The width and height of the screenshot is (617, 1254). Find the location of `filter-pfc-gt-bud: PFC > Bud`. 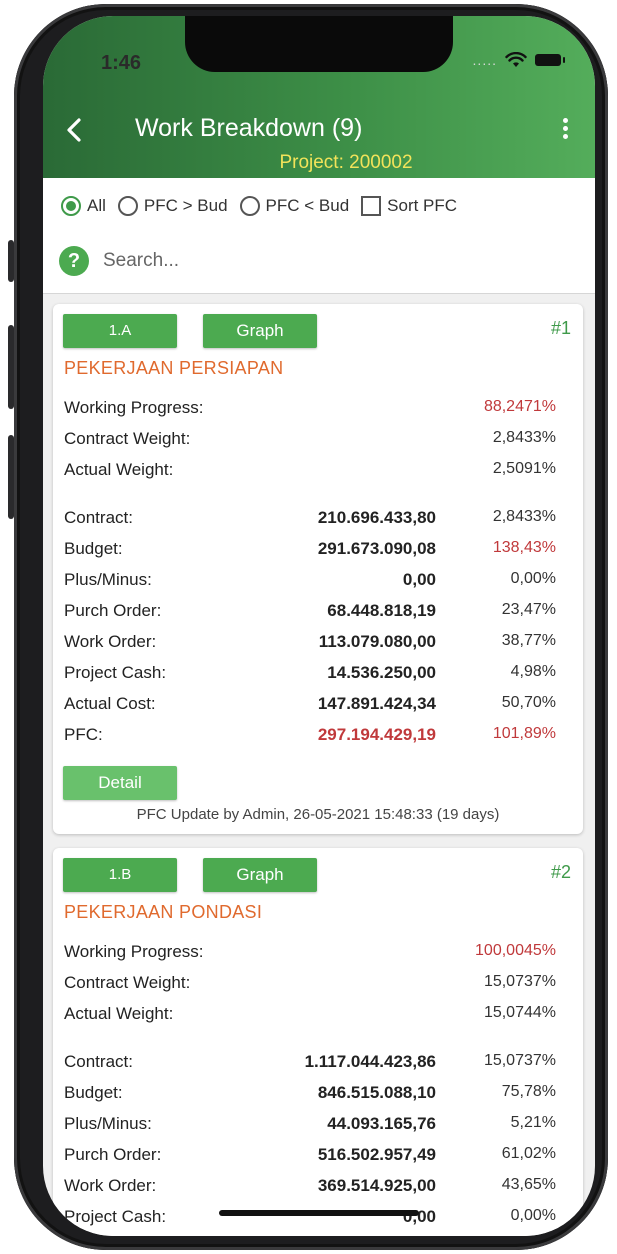

filter-pfc-gt-bud: PFC > Bud is located at coordinates (172, 206).